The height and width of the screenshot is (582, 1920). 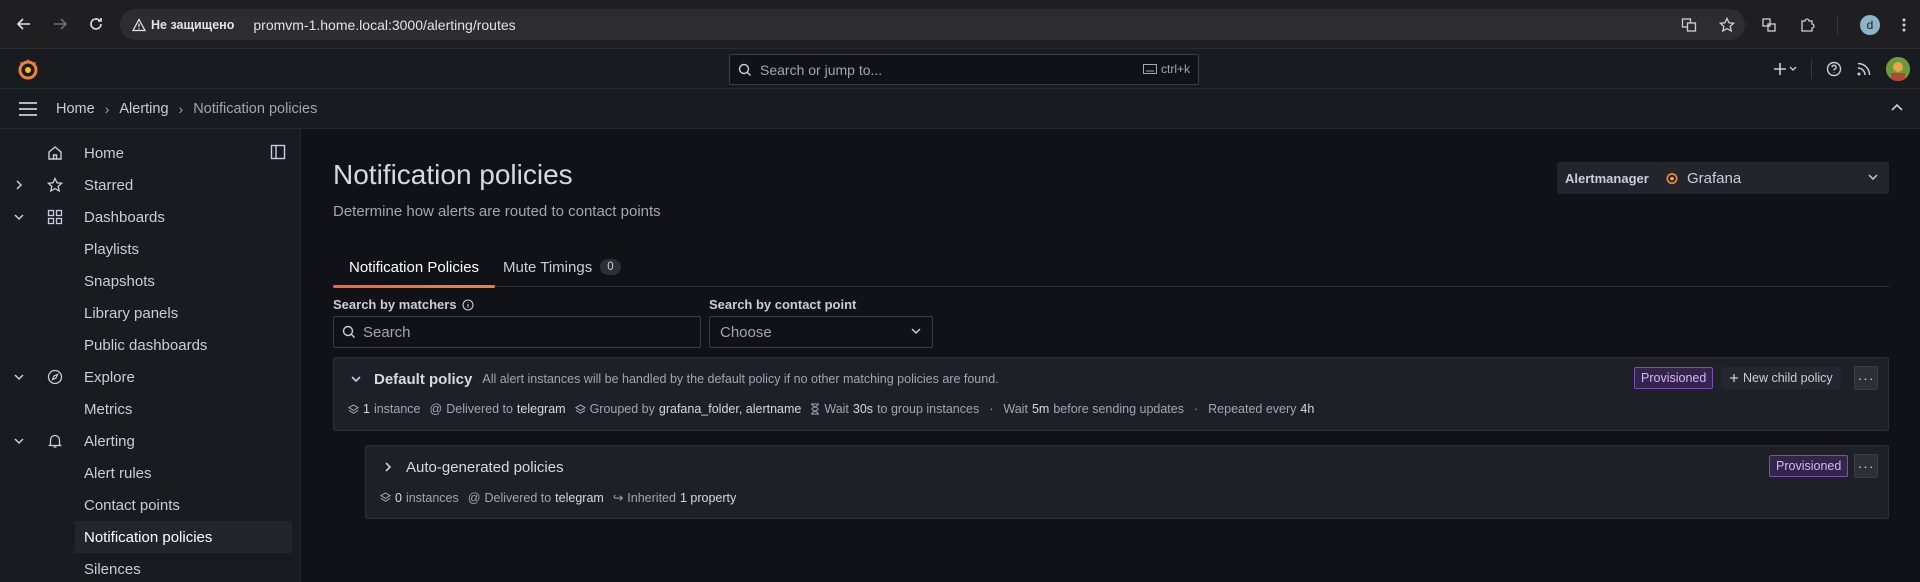 I want to click on inherit-arrow-icon: ↪, so click(x=618, y=498).